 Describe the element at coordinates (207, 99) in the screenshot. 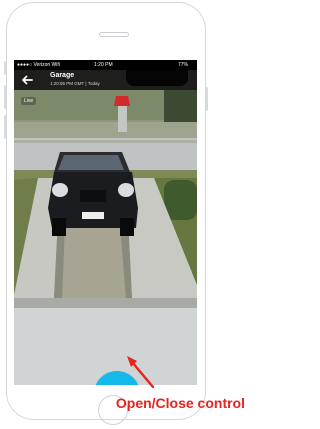

I see `power-button` at that location.